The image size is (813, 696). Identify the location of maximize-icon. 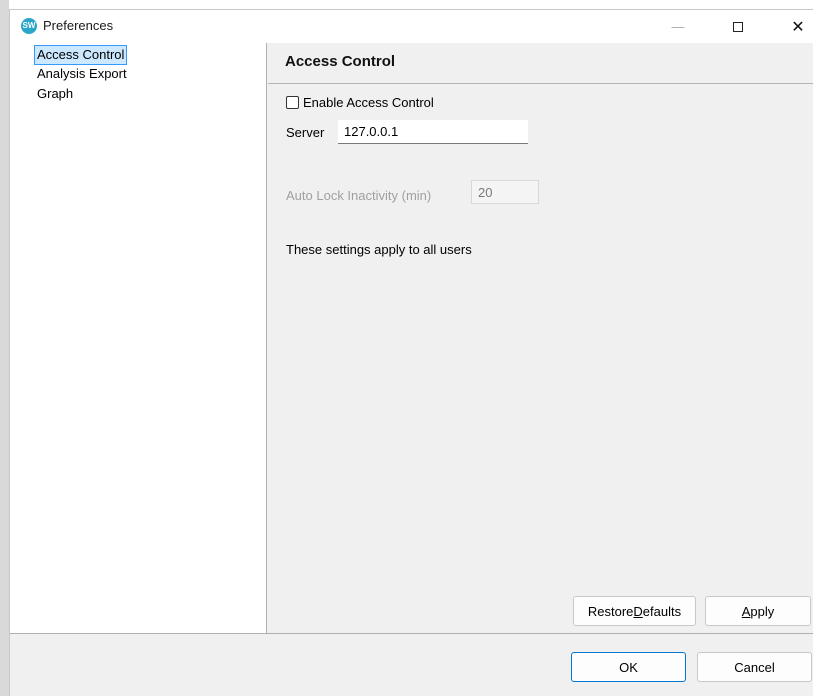
(738, 26).